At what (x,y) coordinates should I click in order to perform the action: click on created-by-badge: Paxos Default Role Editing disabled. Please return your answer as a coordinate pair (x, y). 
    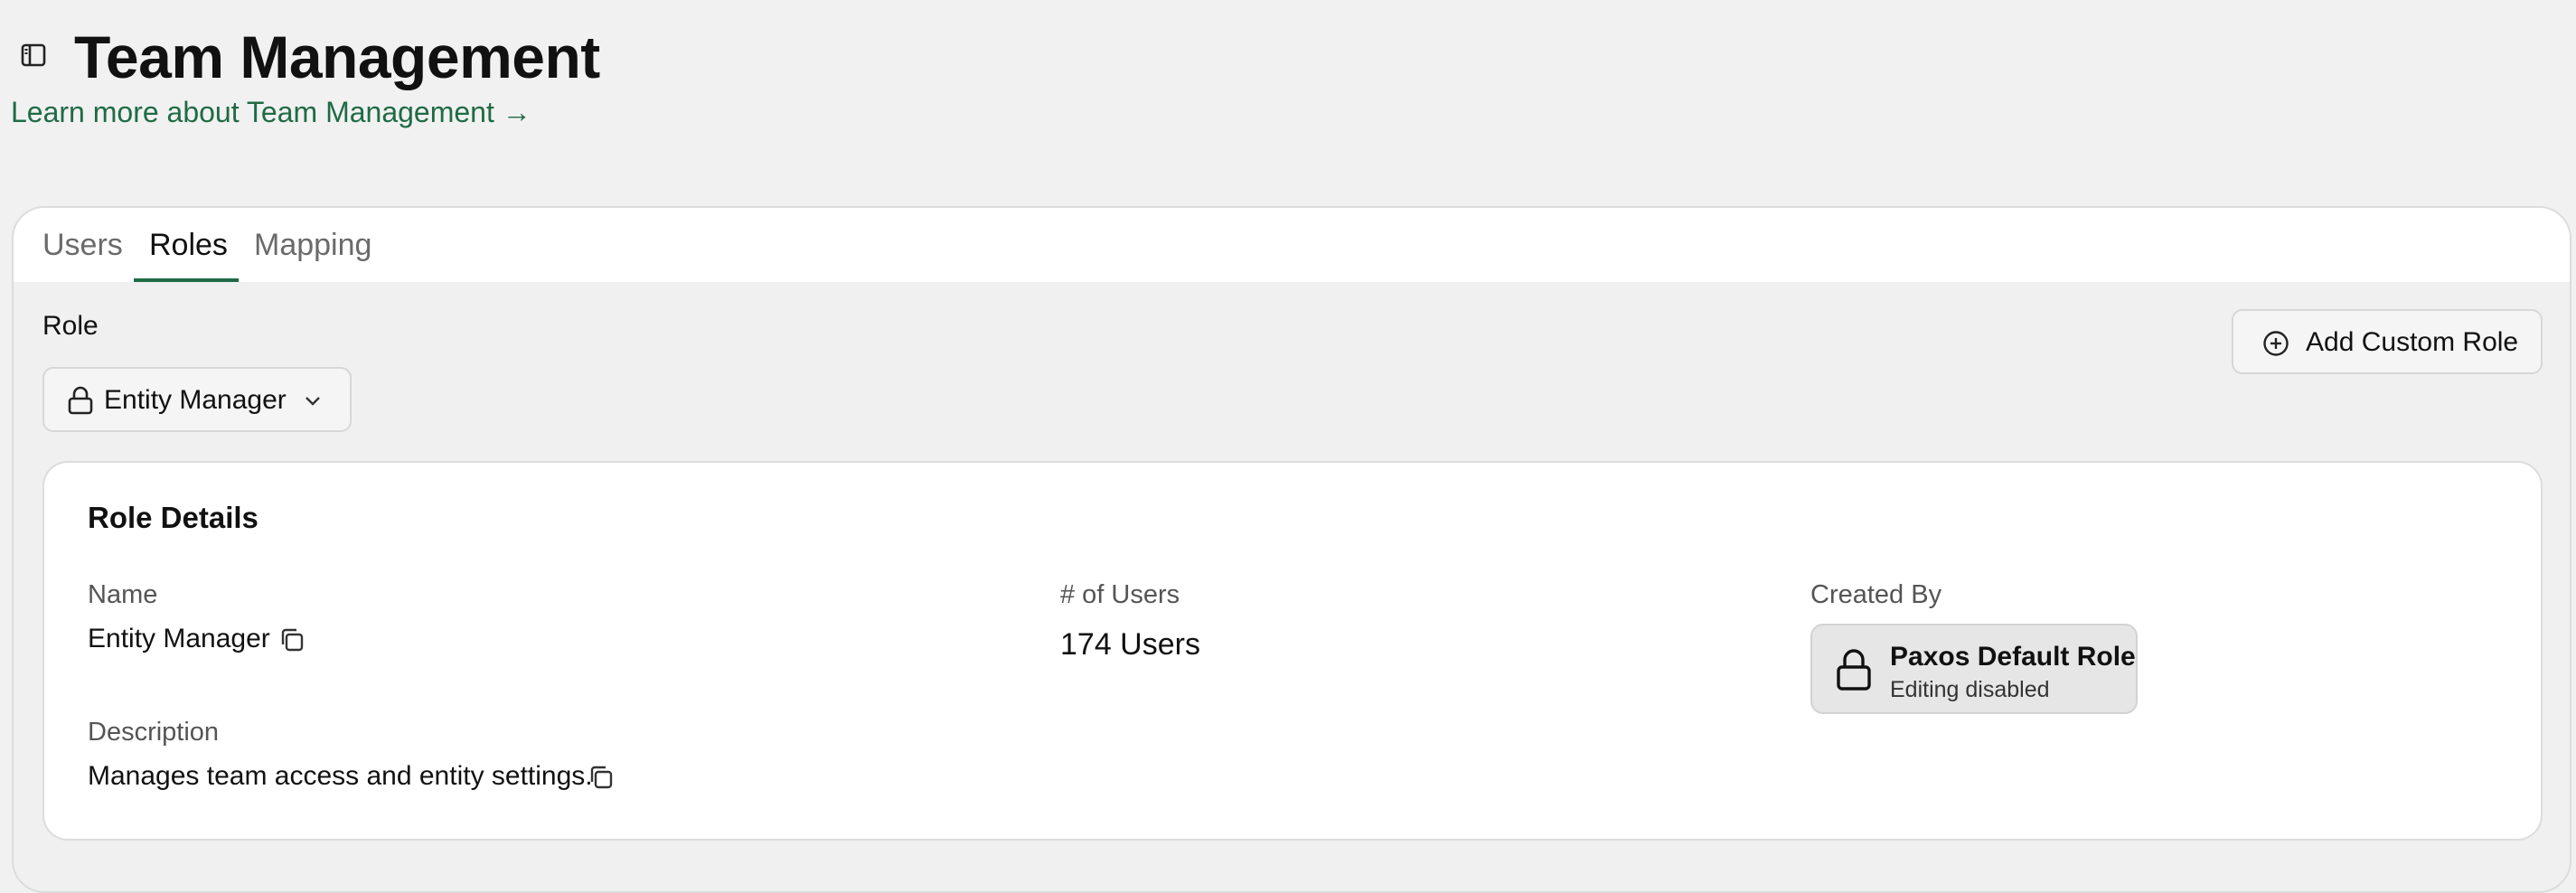
    Looking at the image, I should click on (1974, 669).